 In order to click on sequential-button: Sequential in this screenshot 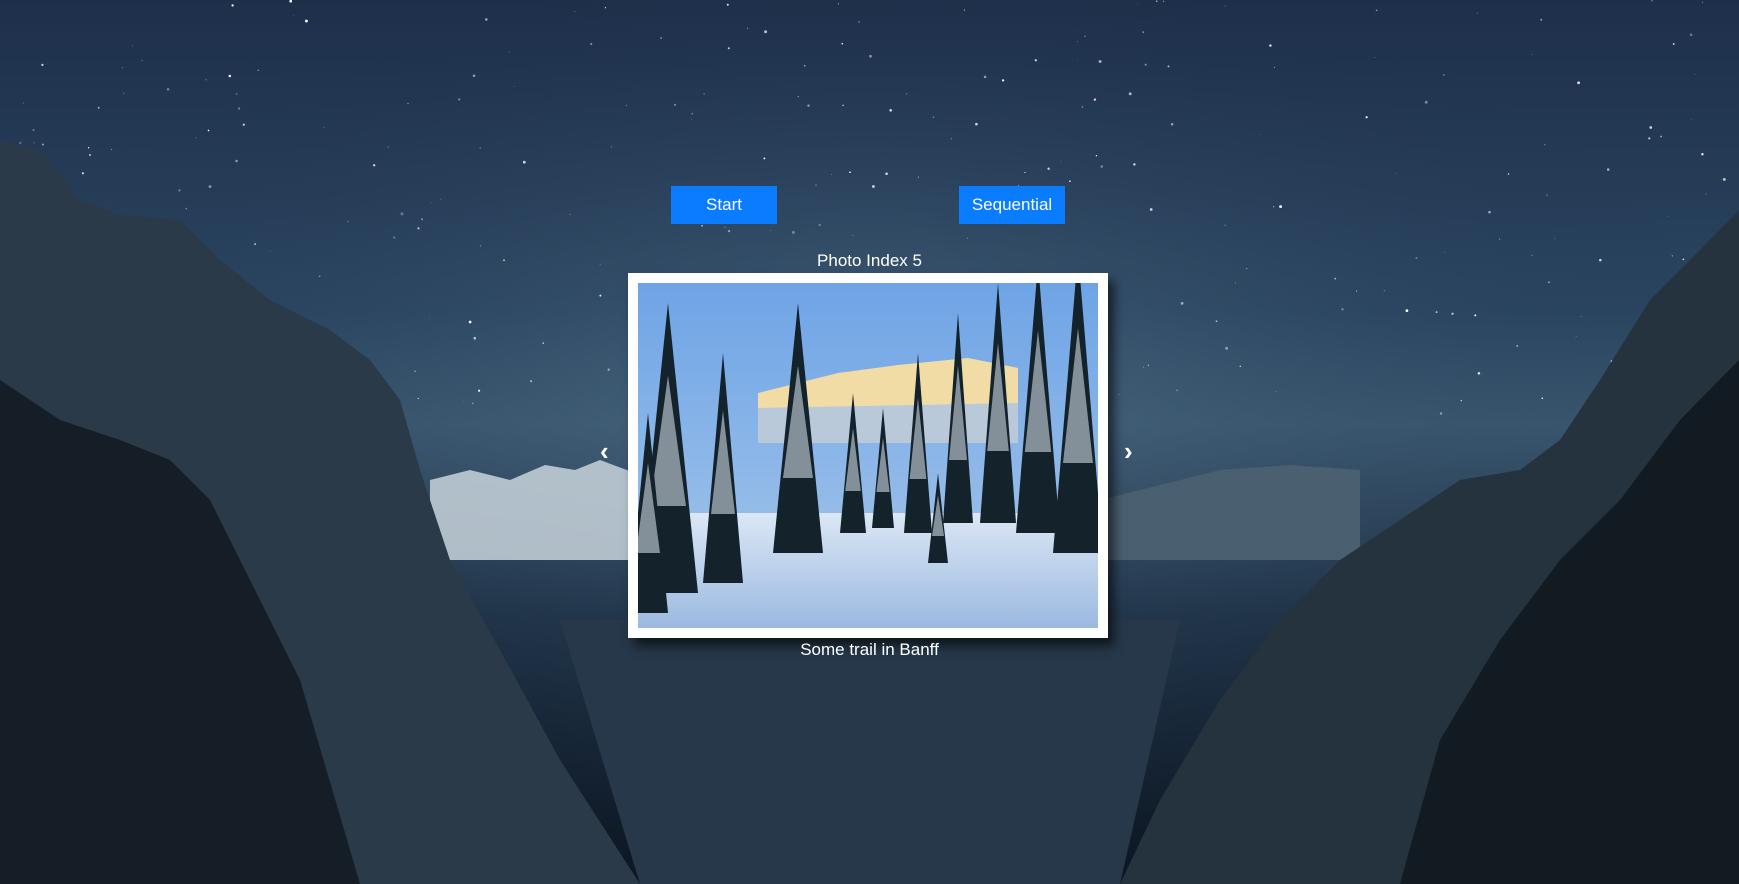, I will do `click(1012, 205)`.